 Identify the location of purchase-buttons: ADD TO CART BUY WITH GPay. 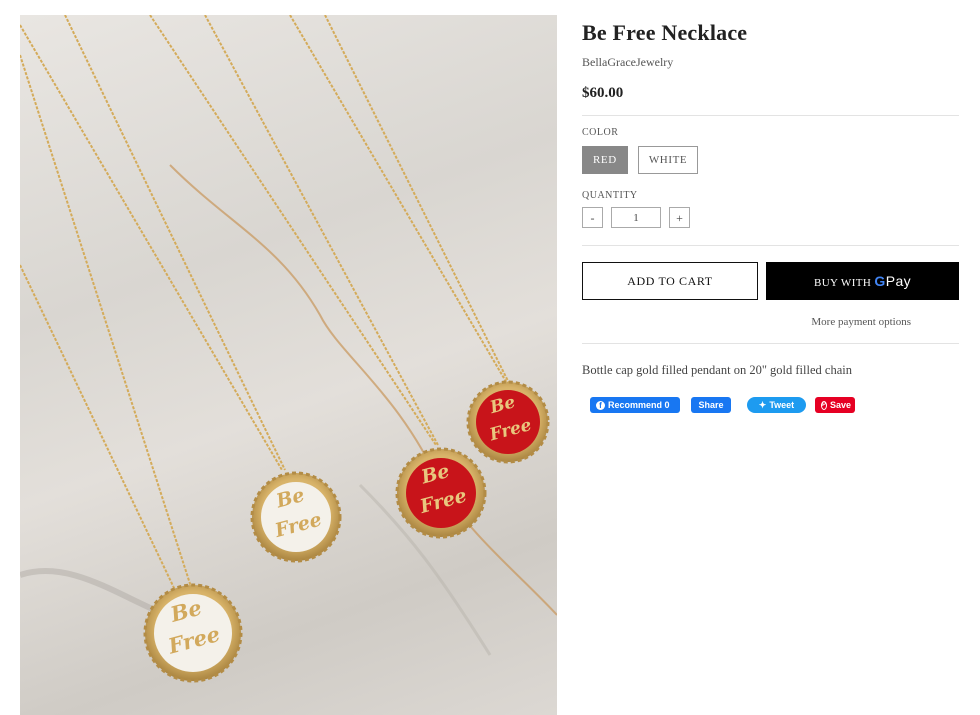
(770, 281).